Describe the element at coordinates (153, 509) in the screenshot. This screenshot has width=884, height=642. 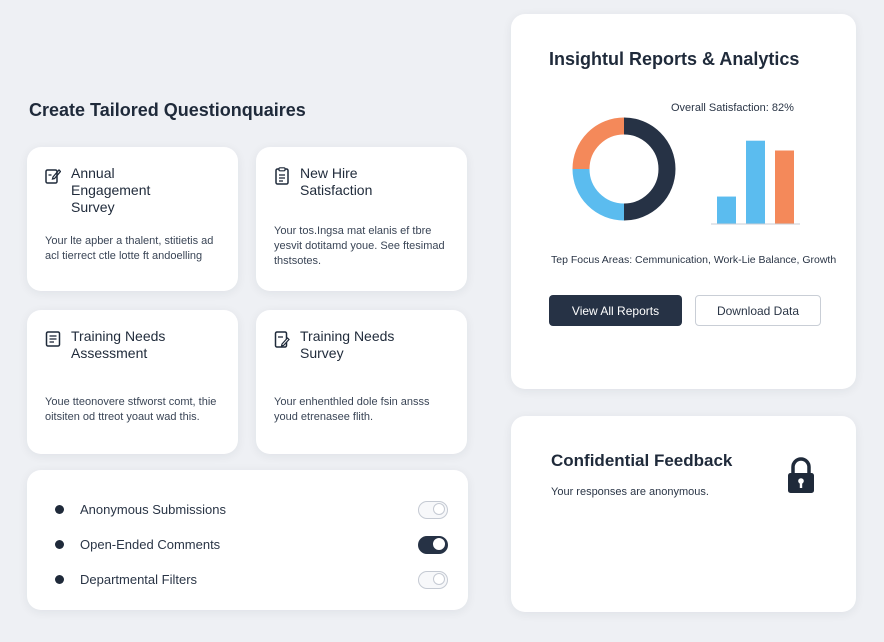
I see `toggle-label: Anonymous Submissions` at that location.